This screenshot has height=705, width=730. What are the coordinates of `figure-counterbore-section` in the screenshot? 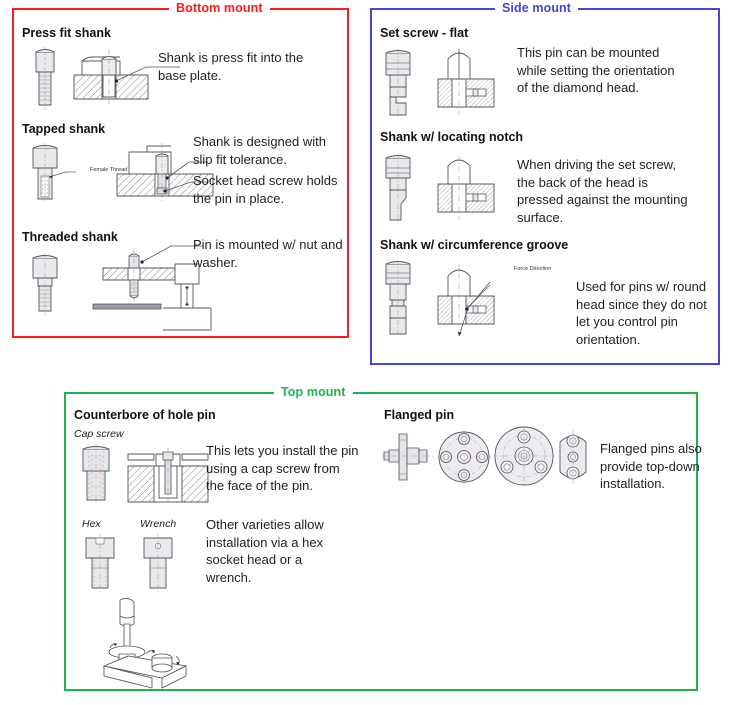 It's located at (168, 476).